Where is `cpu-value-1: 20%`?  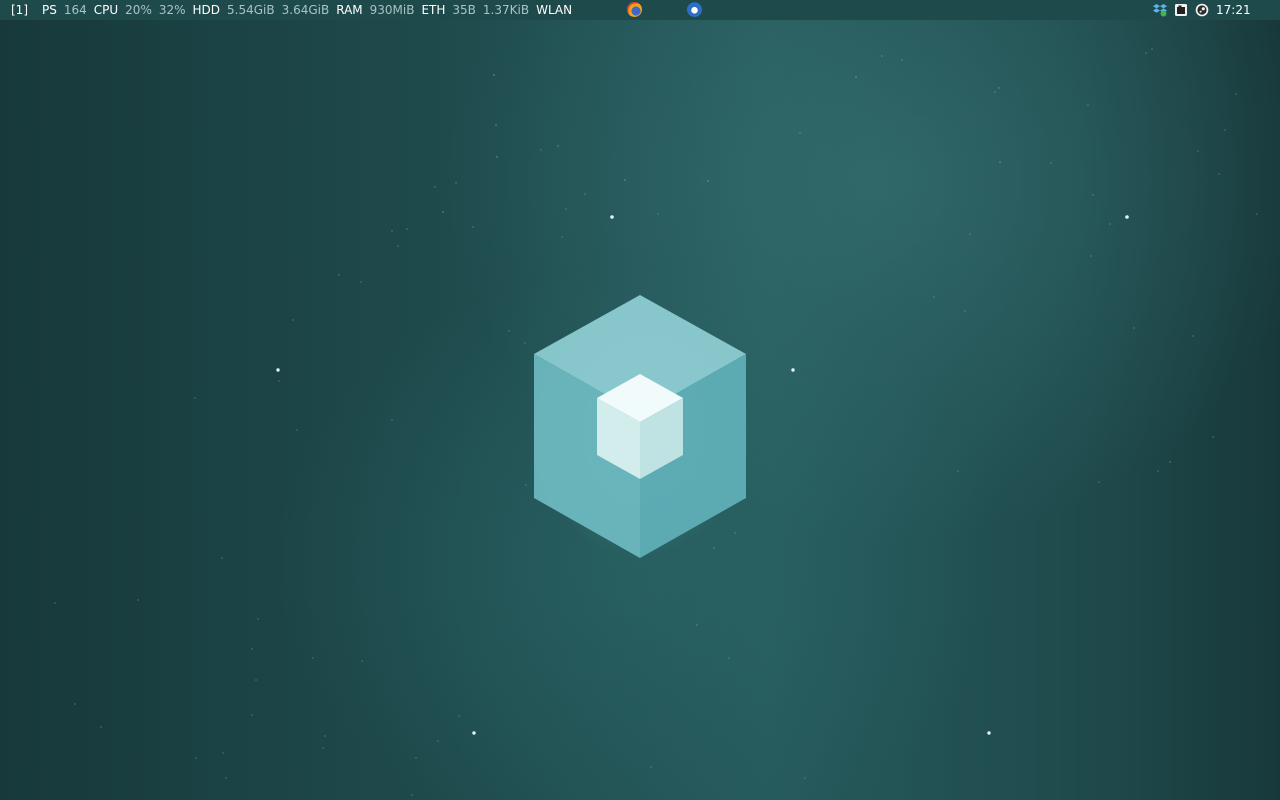 cpu-value-1: 20% is located at coordinates (138, 10).